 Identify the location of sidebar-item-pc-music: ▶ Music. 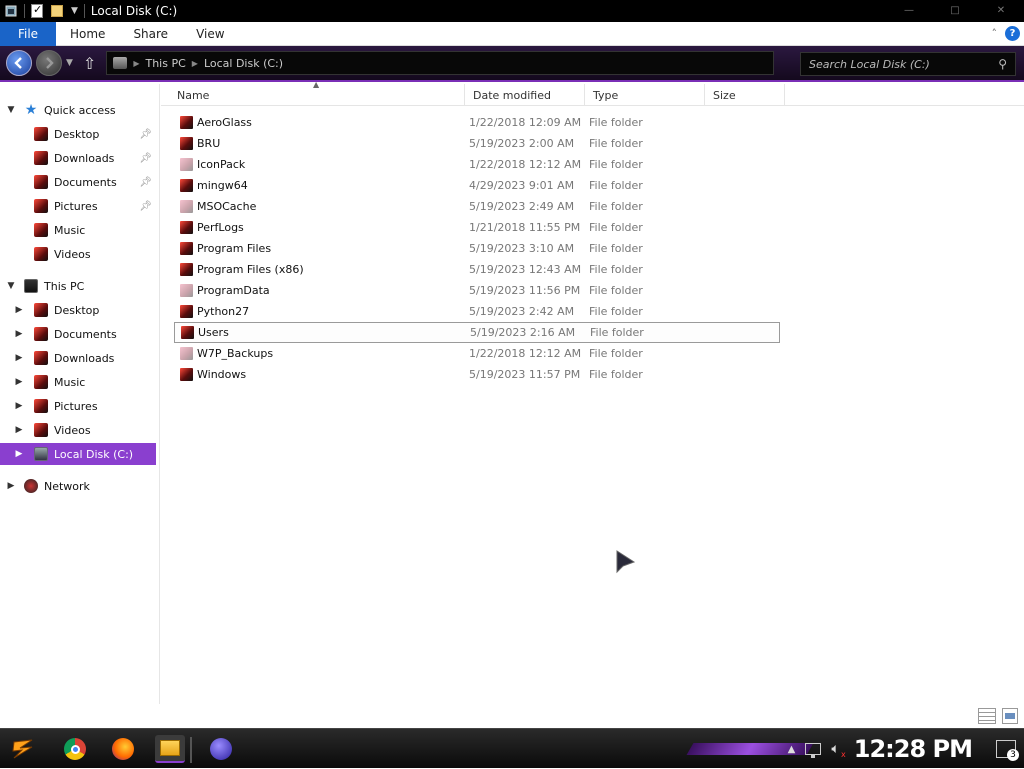
(78, 382).